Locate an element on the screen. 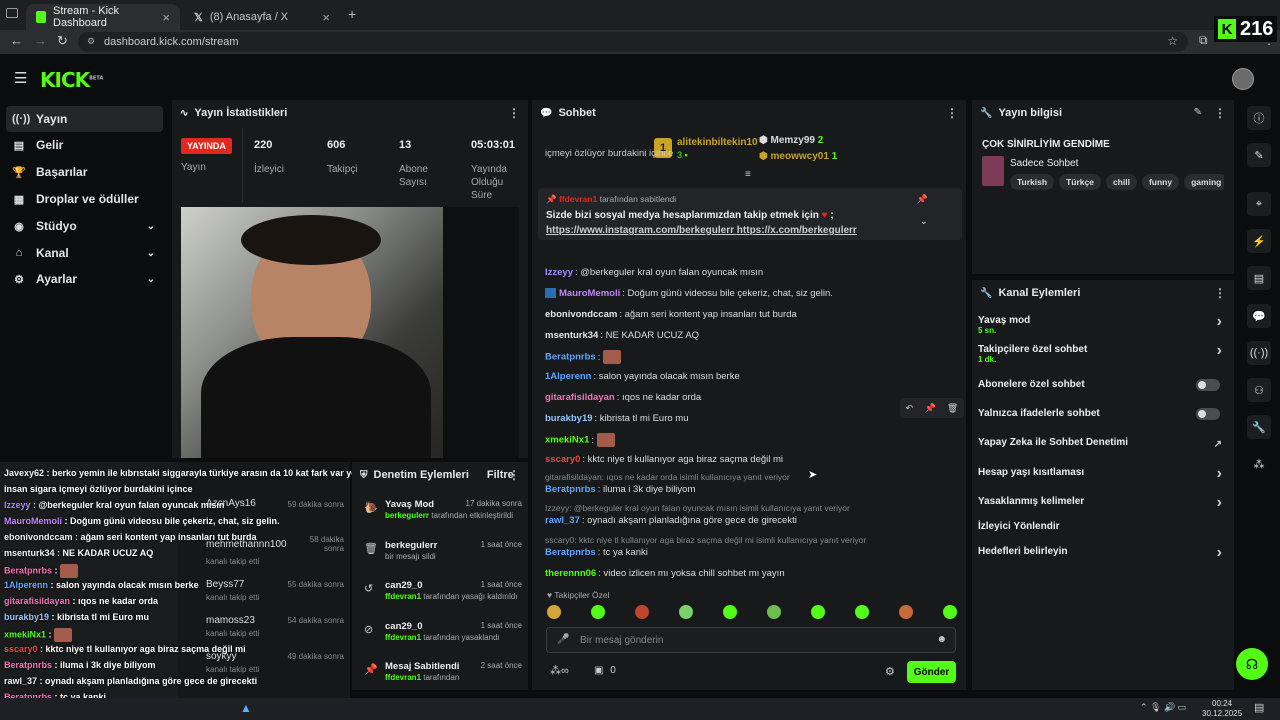 This screenshot has width=1280, height=720. expand-leaderboard-icon: ≡ is located at coordinates (748, 174).